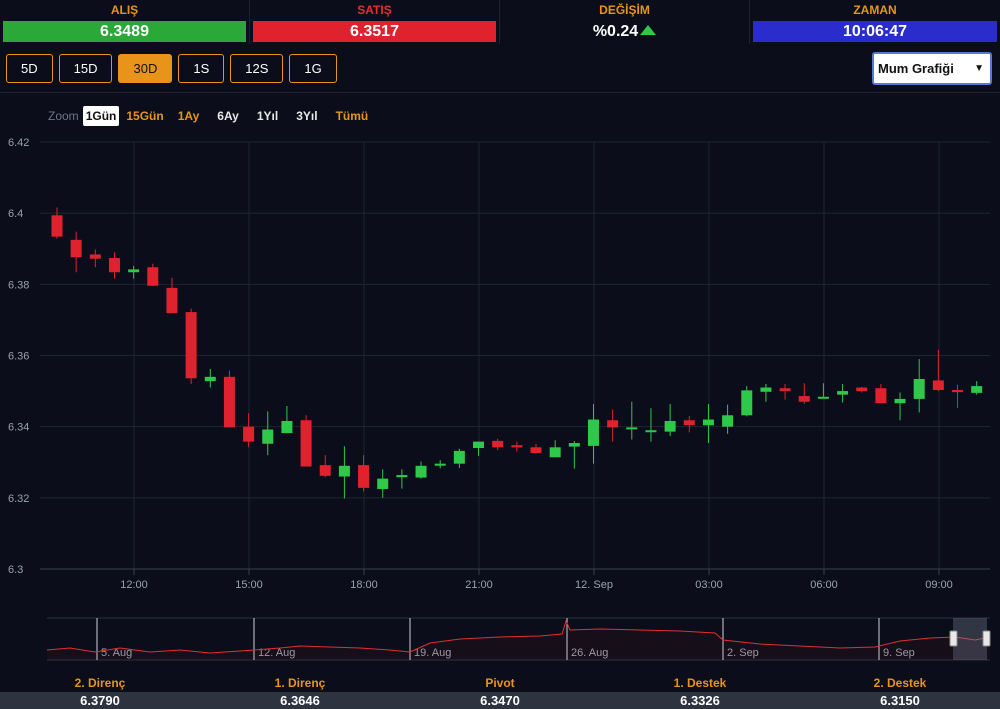 The height and width of the screenshot is (709, 1000). What do you see at coordinates (500, 700) in the screenshot?
I see `pivot-value: 6.3470` at bounding box center [500, 700].